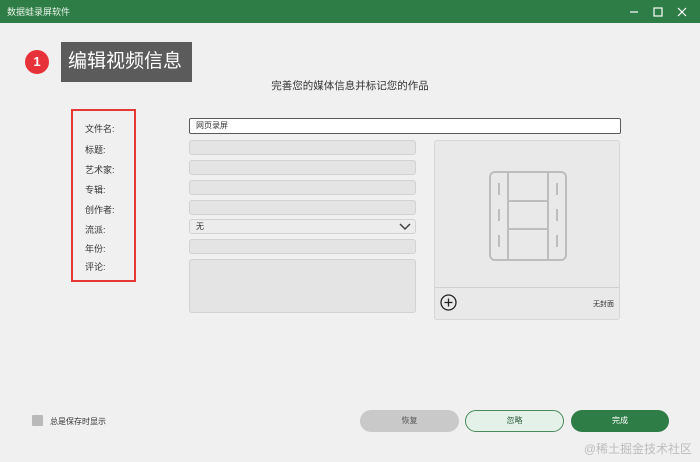  What do you see at coordinates (100, 170) in the screenshot?
I see `artist-label: 艺术家:` at bounding box center [100, 170].